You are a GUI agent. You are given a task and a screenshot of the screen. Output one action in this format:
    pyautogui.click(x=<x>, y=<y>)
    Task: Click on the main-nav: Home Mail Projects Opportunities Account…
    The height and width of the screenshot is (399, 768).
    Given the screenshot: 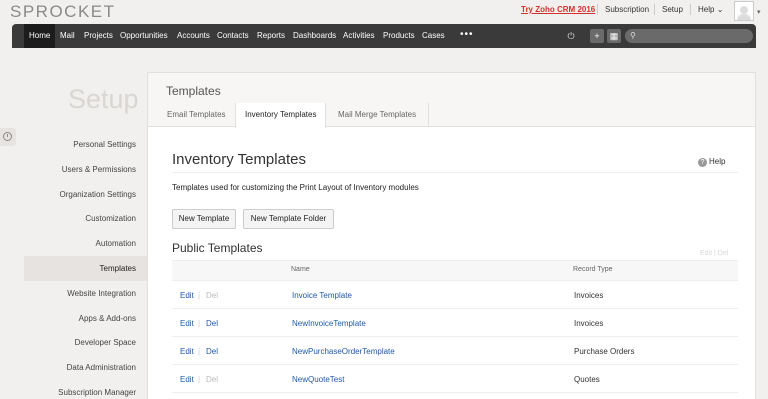 What is the action you would take?
    pyautogui.click(x=384, y=36)
    